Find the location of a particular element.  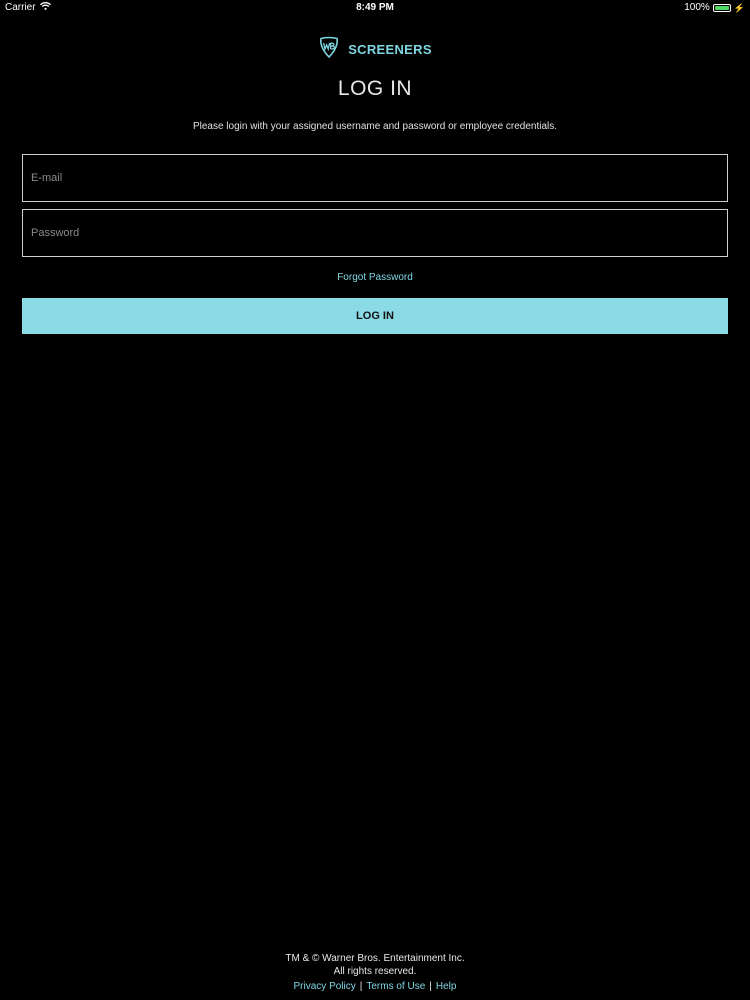

status-time: 8:49 PM is located at coordinates (375, 7).